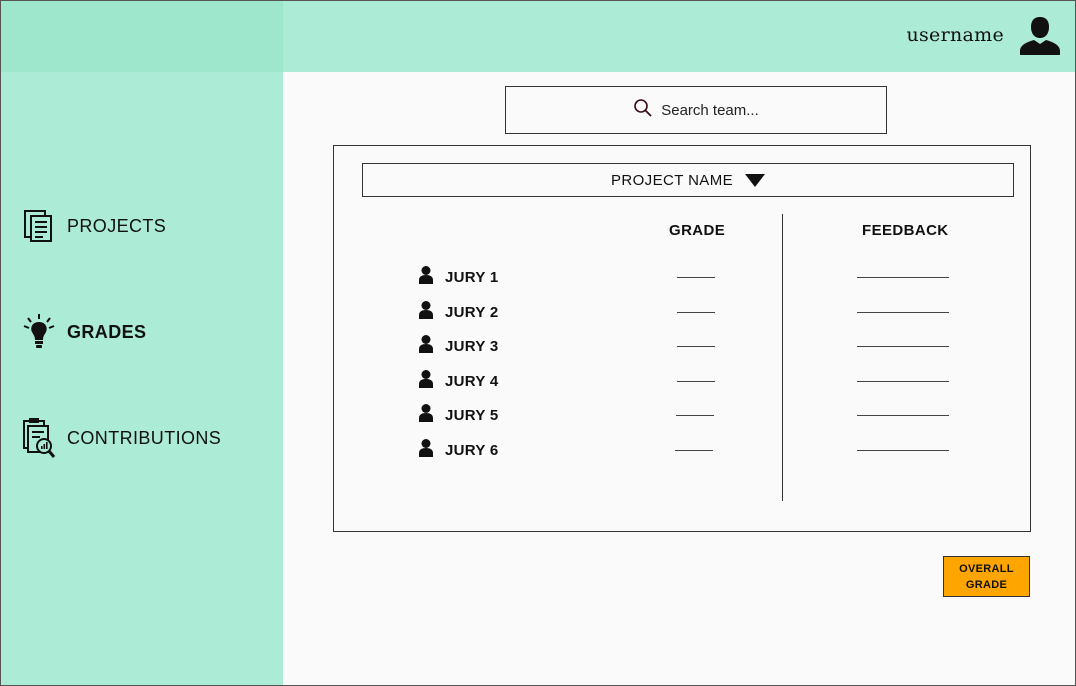 Image resolution: width=1076 pixels, height=686 pixels. I want to click on project-name-label: PROJECT NAME, so click(672, 180).